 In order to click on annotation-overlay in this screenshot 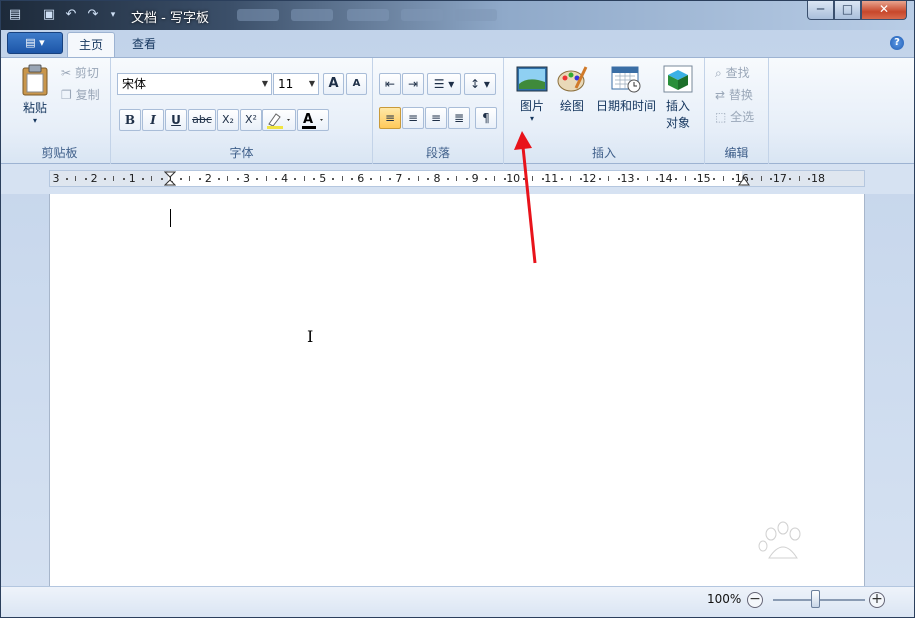, I will do `click(525, 197)`.